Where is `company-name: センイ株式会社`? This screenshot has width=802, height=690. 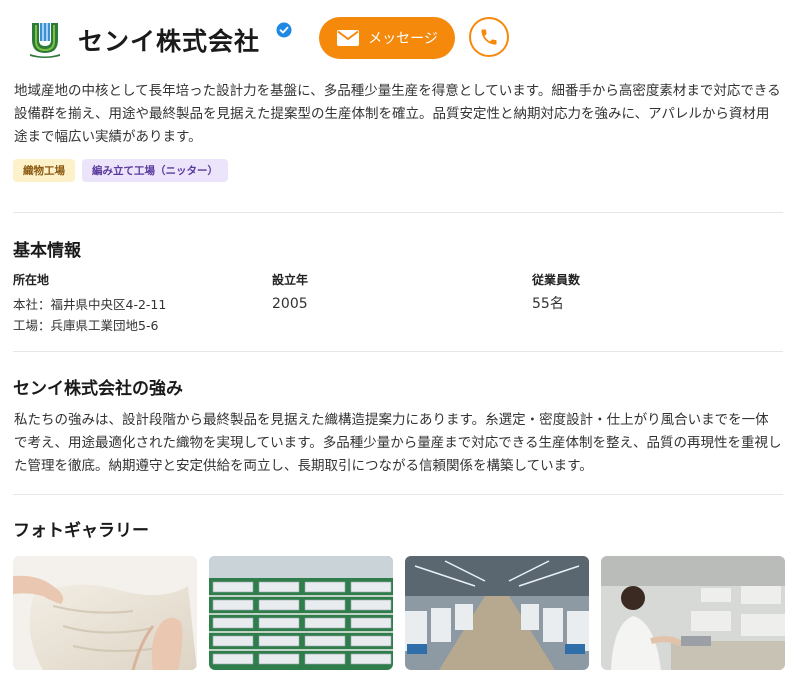 company-name: センイ株式会社 is located at coordinates (169, 41).